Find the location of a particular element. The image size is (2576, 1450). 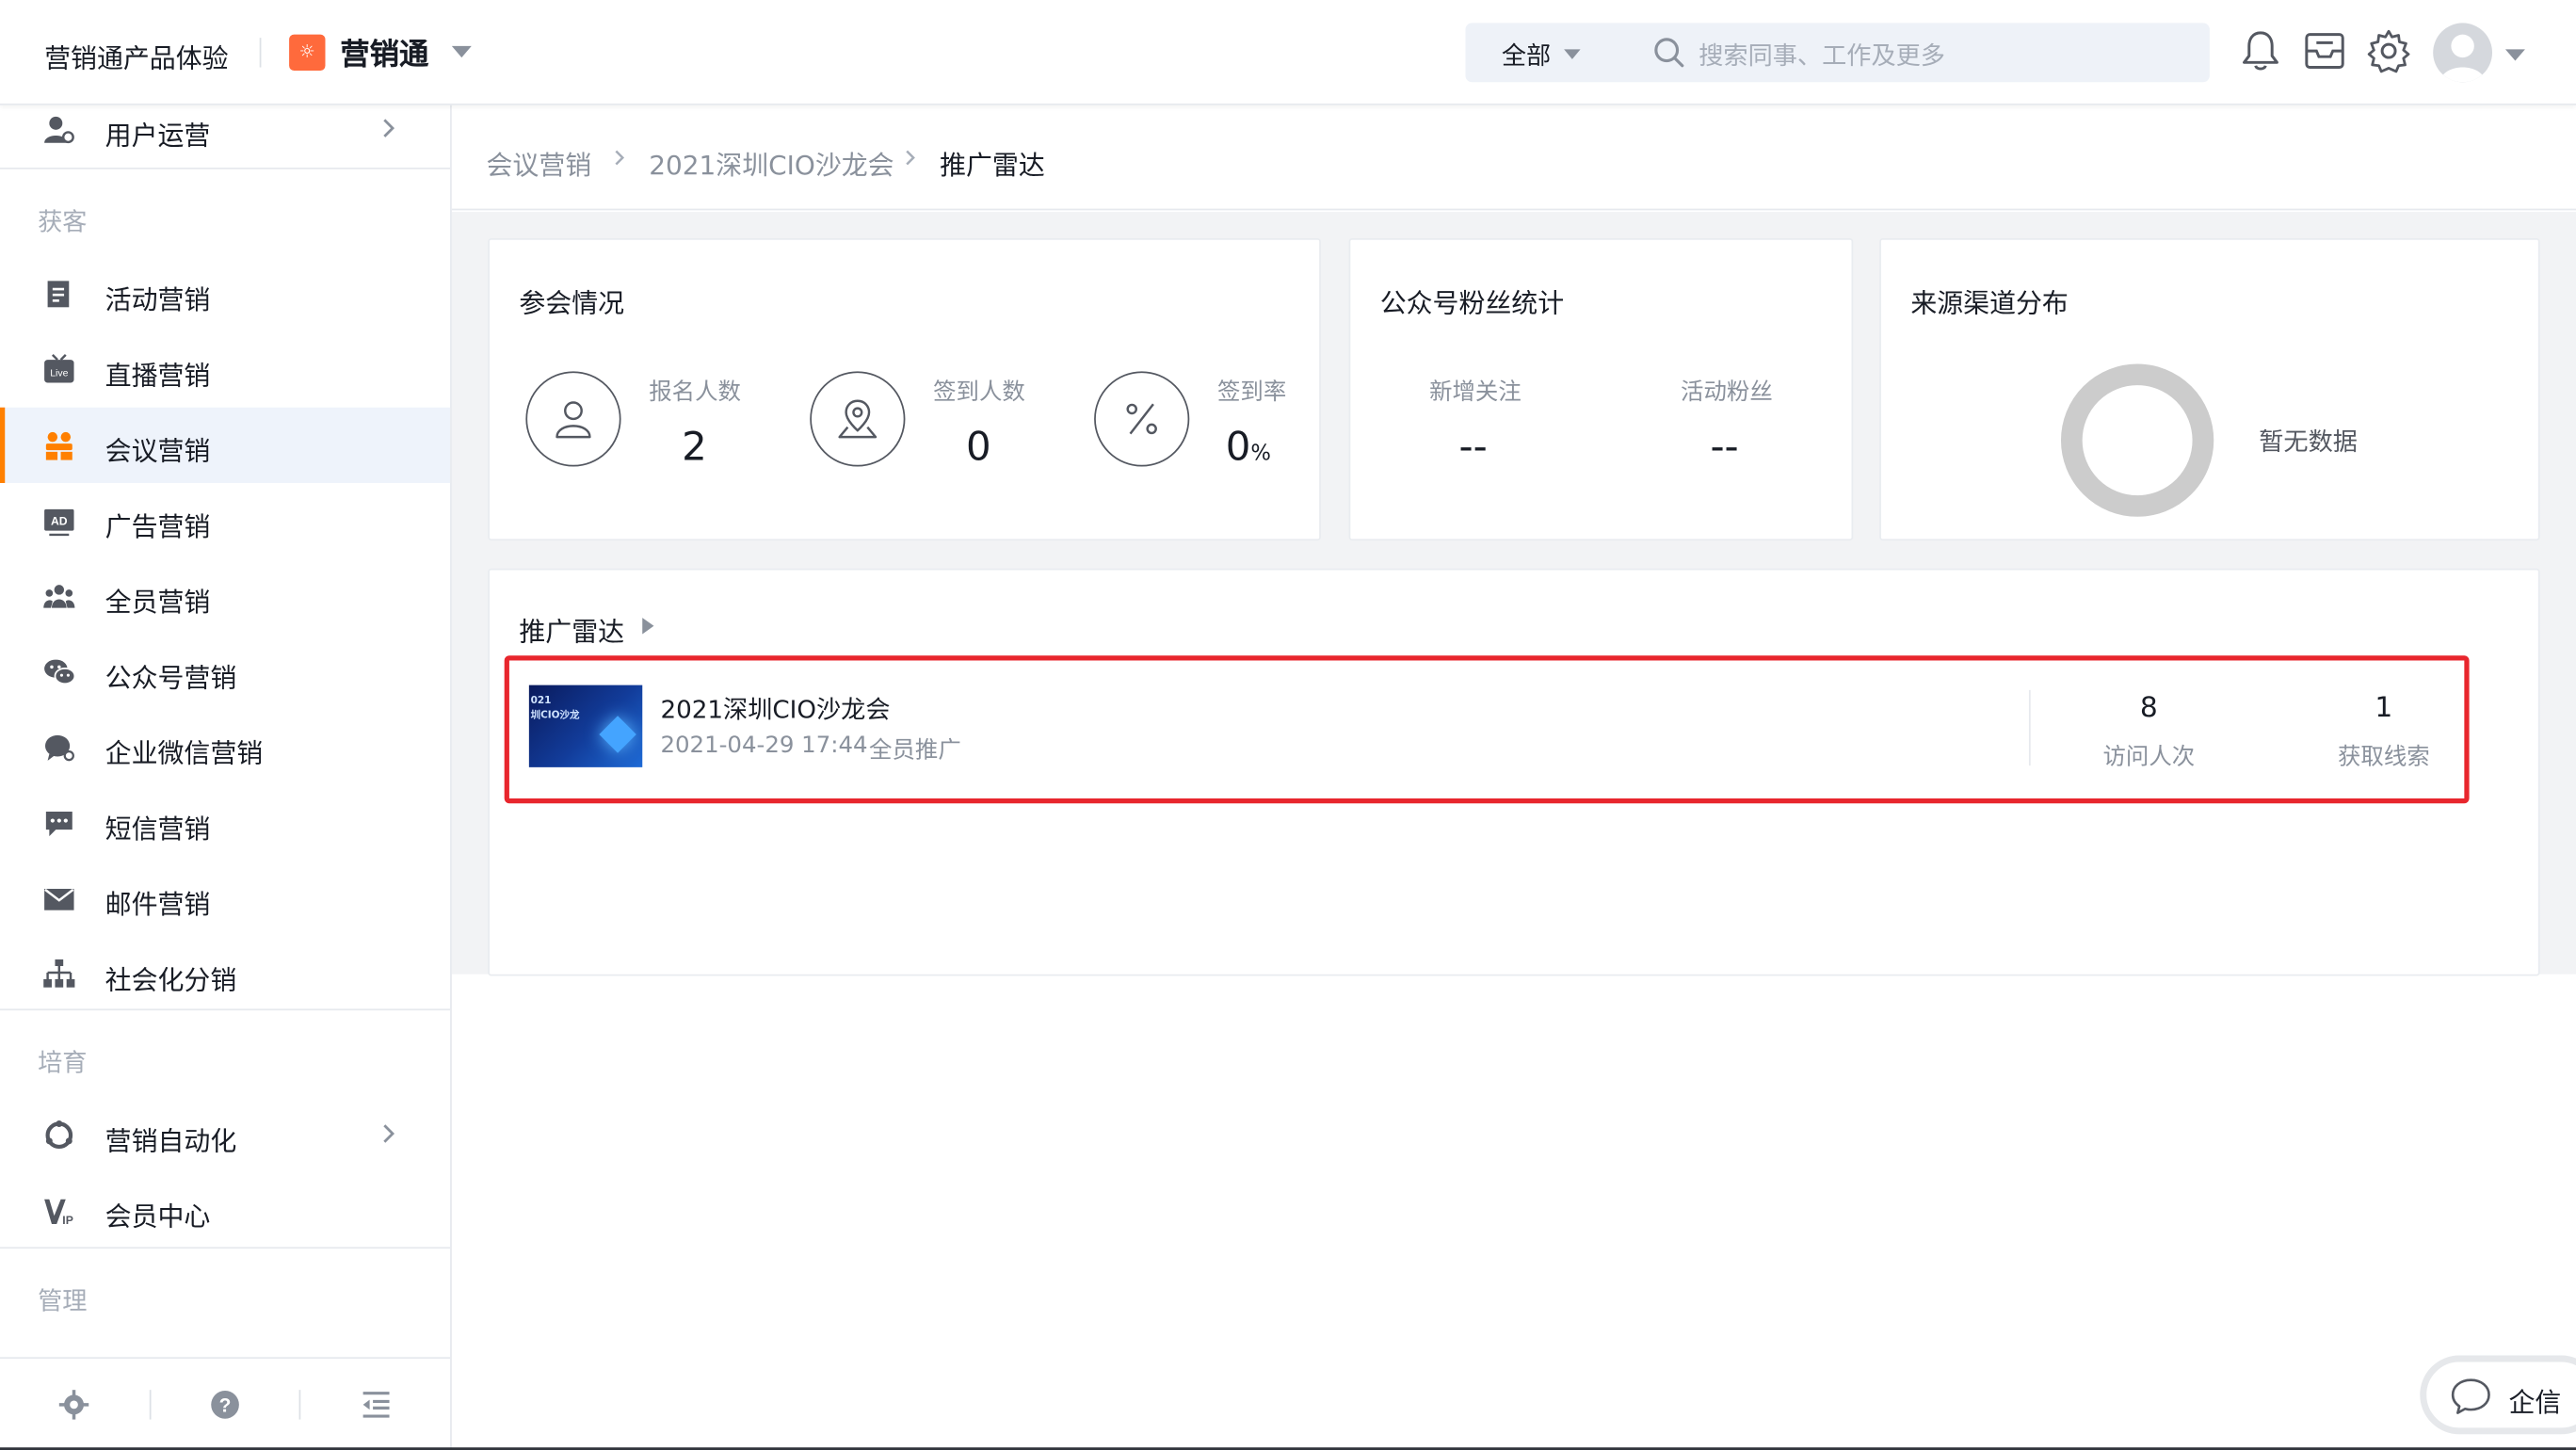

mail-icon is located at coordinates (59, 899).